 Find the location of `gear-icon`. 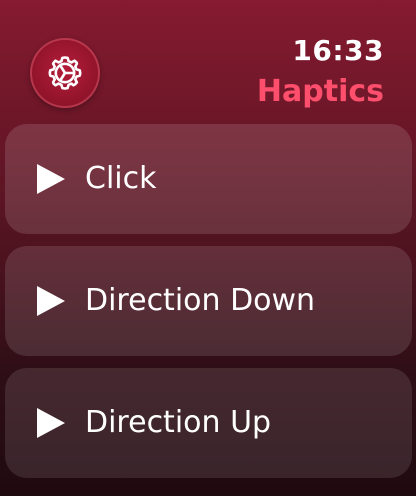

gear-icon is located at coordinates (65, 73).